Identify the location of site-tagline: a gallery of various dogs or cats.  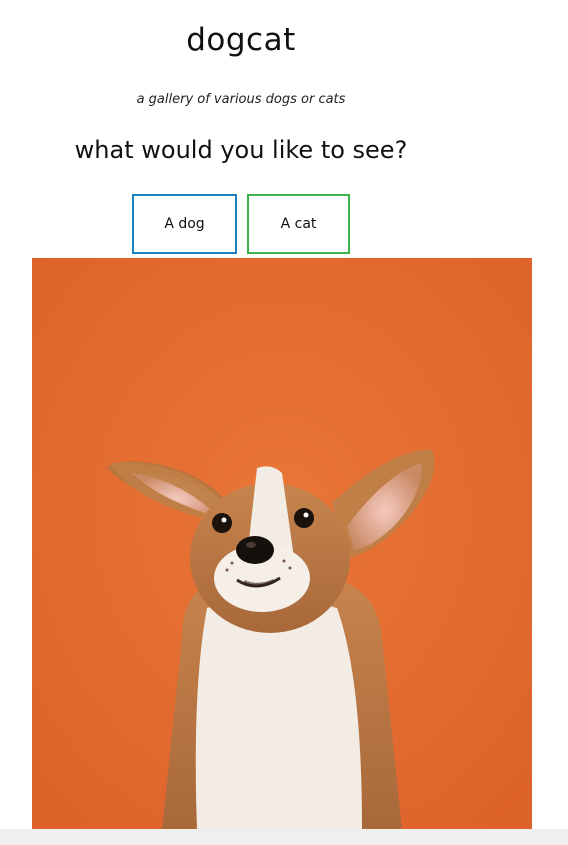
(241, 99).